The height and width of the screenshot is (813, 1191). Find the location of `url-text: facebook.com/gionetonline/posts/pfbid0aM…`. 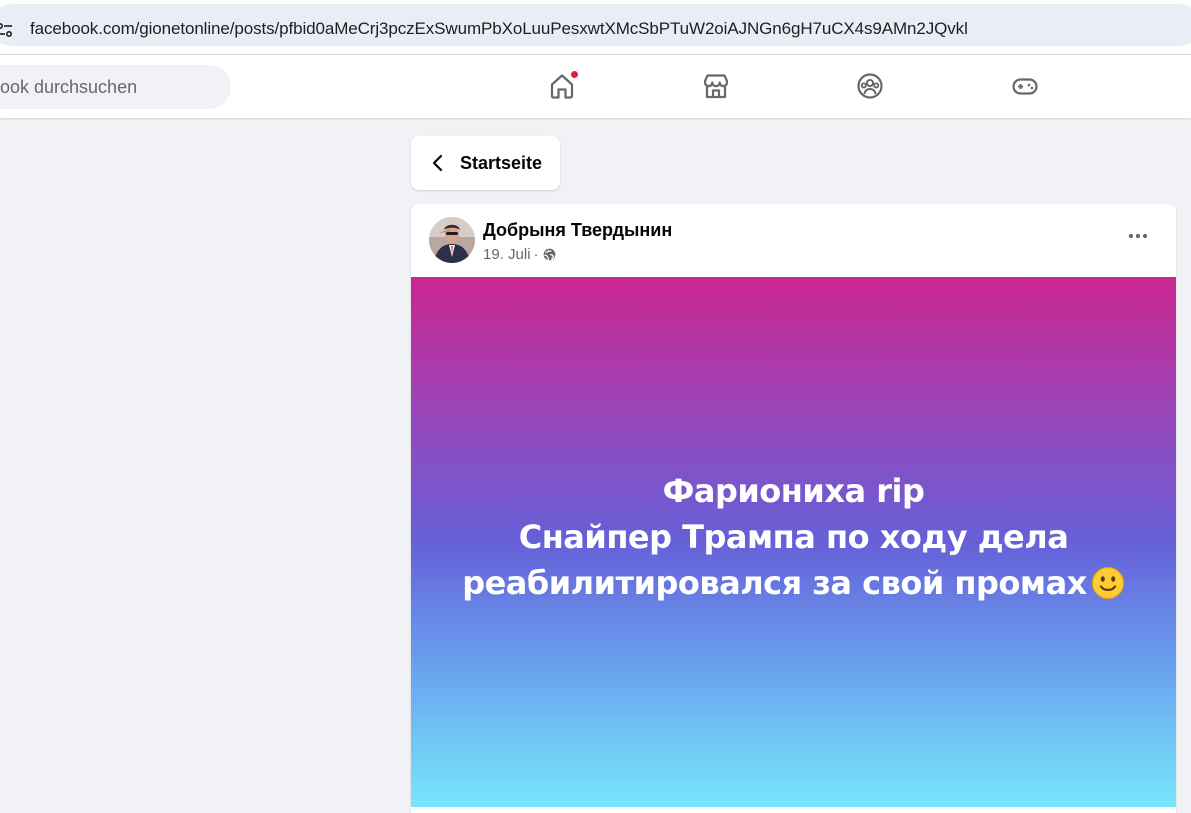

url-text: facebook.com/gionetonline/posts/pfbid0aM… is located at coordinates (499, 29).